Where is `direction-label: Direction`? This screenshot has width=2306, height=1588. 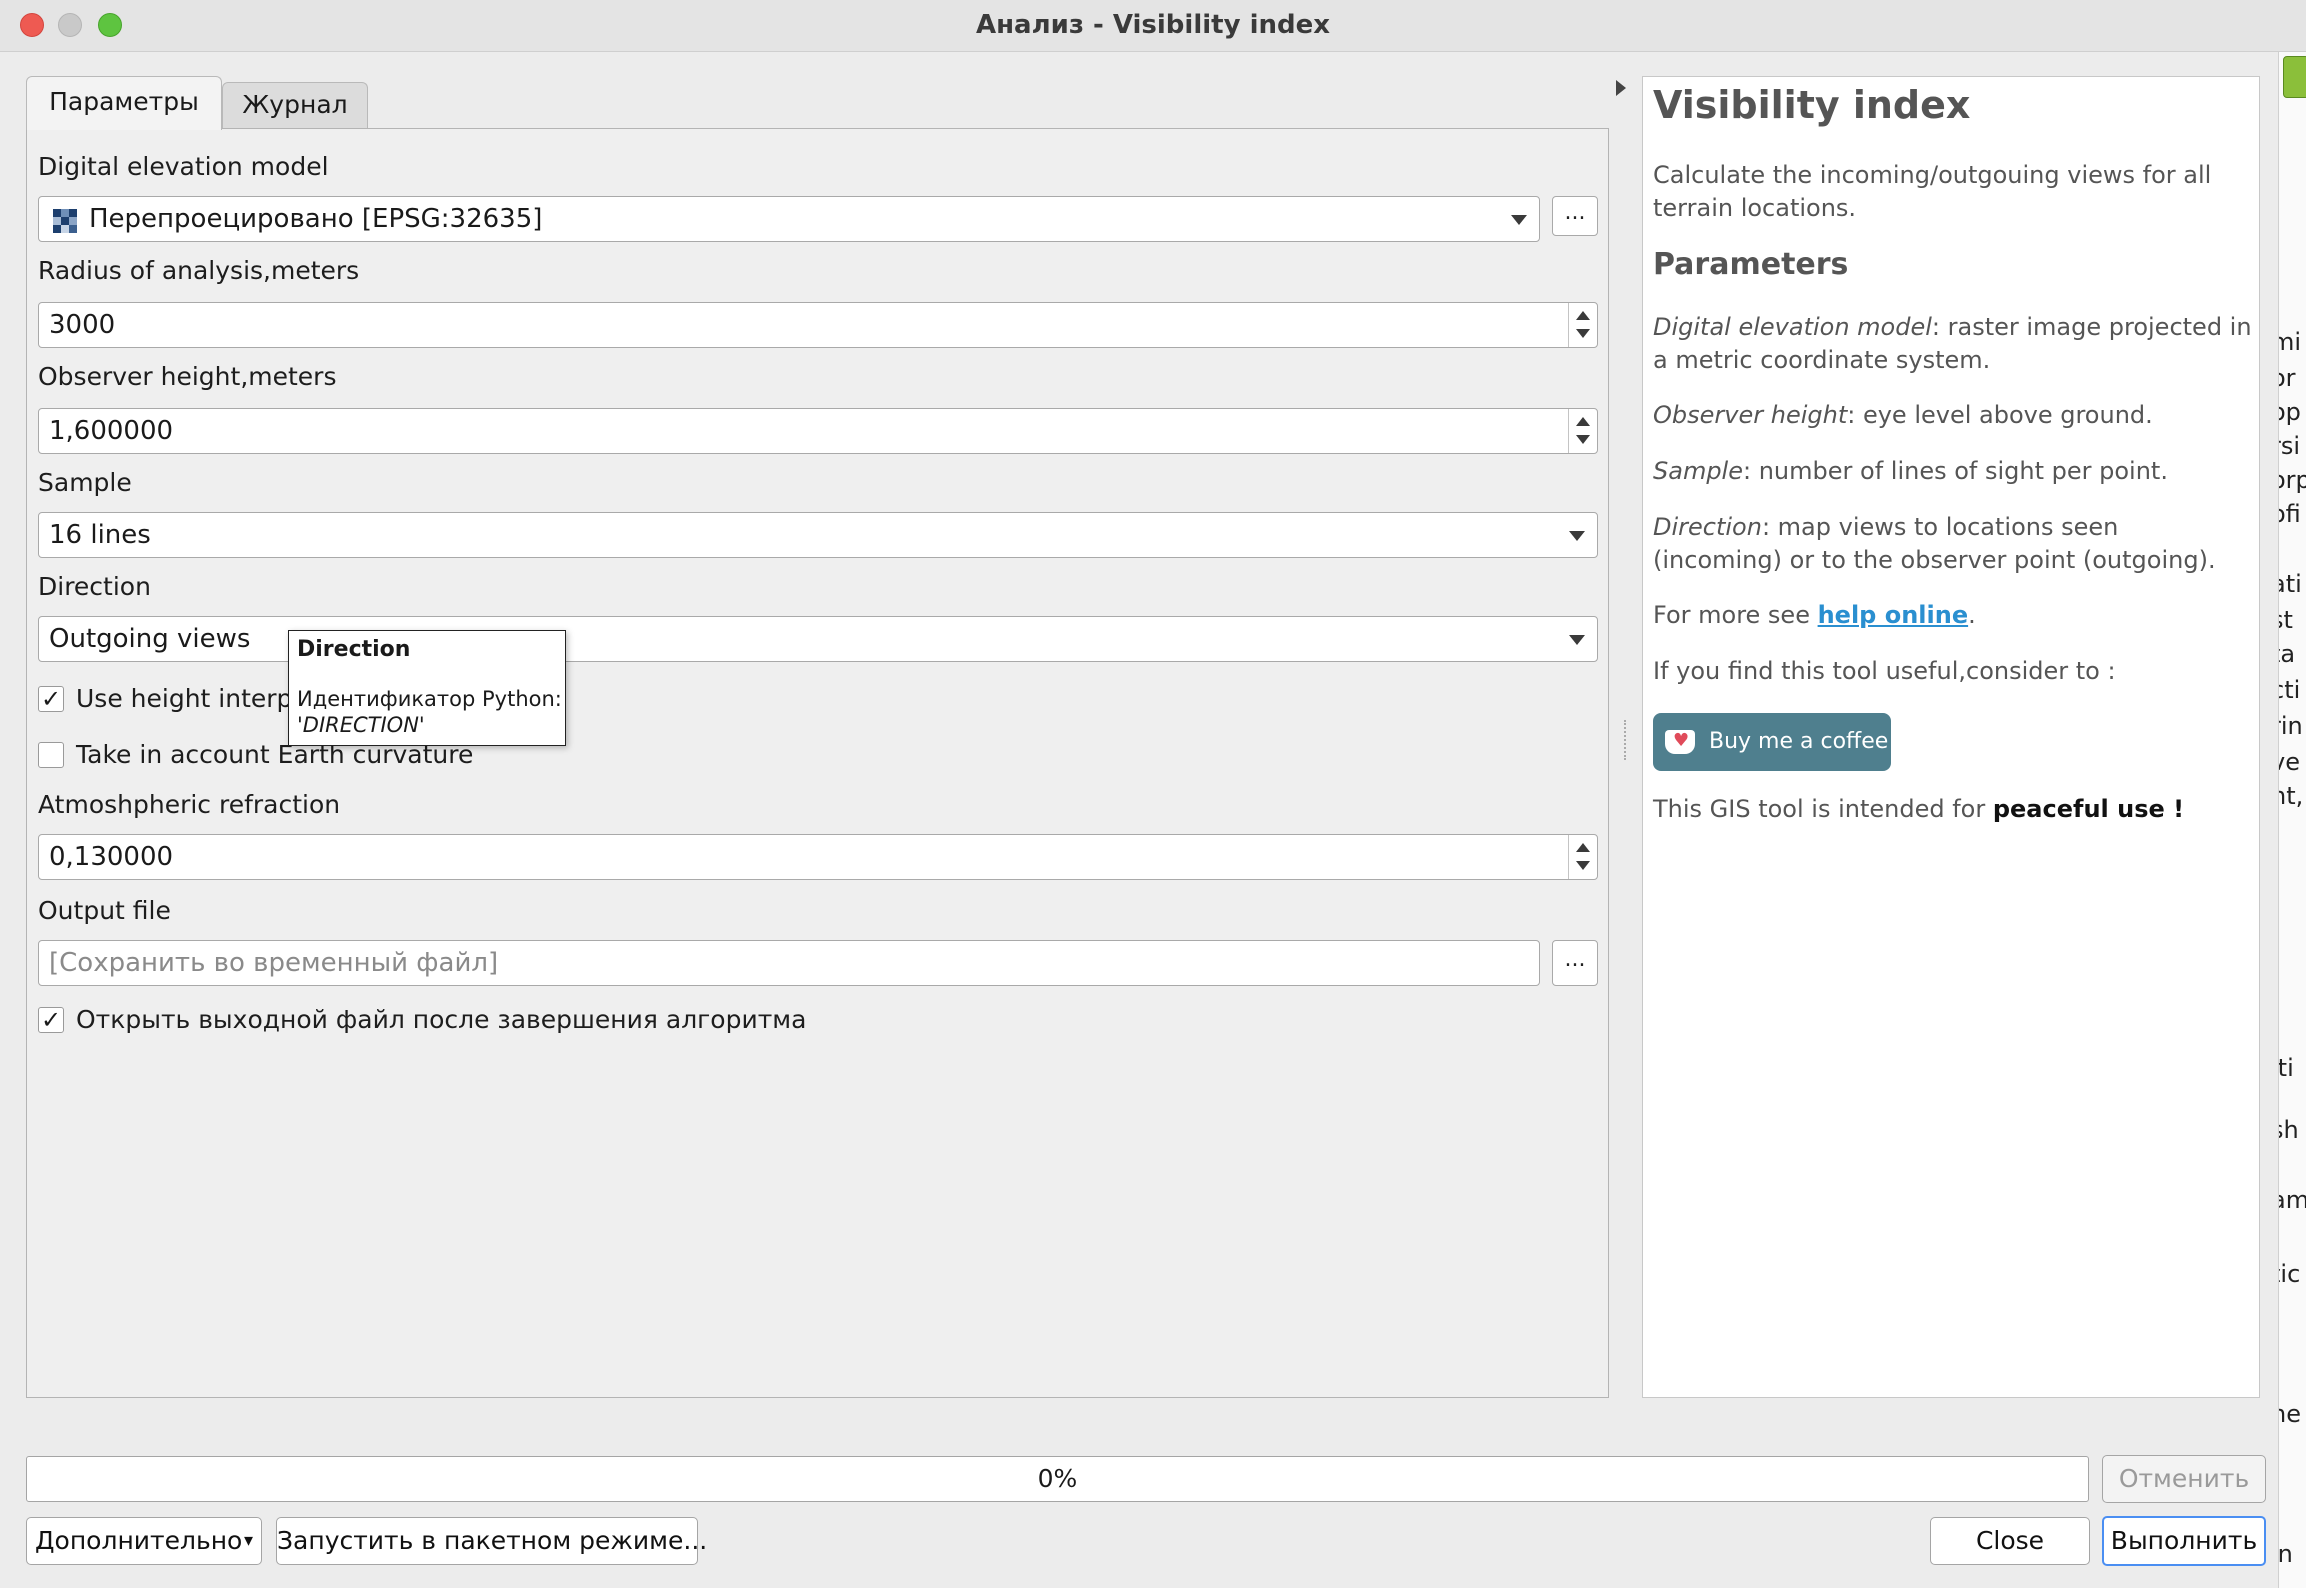 direction-label: Direction is located at coordinates (94, 586).